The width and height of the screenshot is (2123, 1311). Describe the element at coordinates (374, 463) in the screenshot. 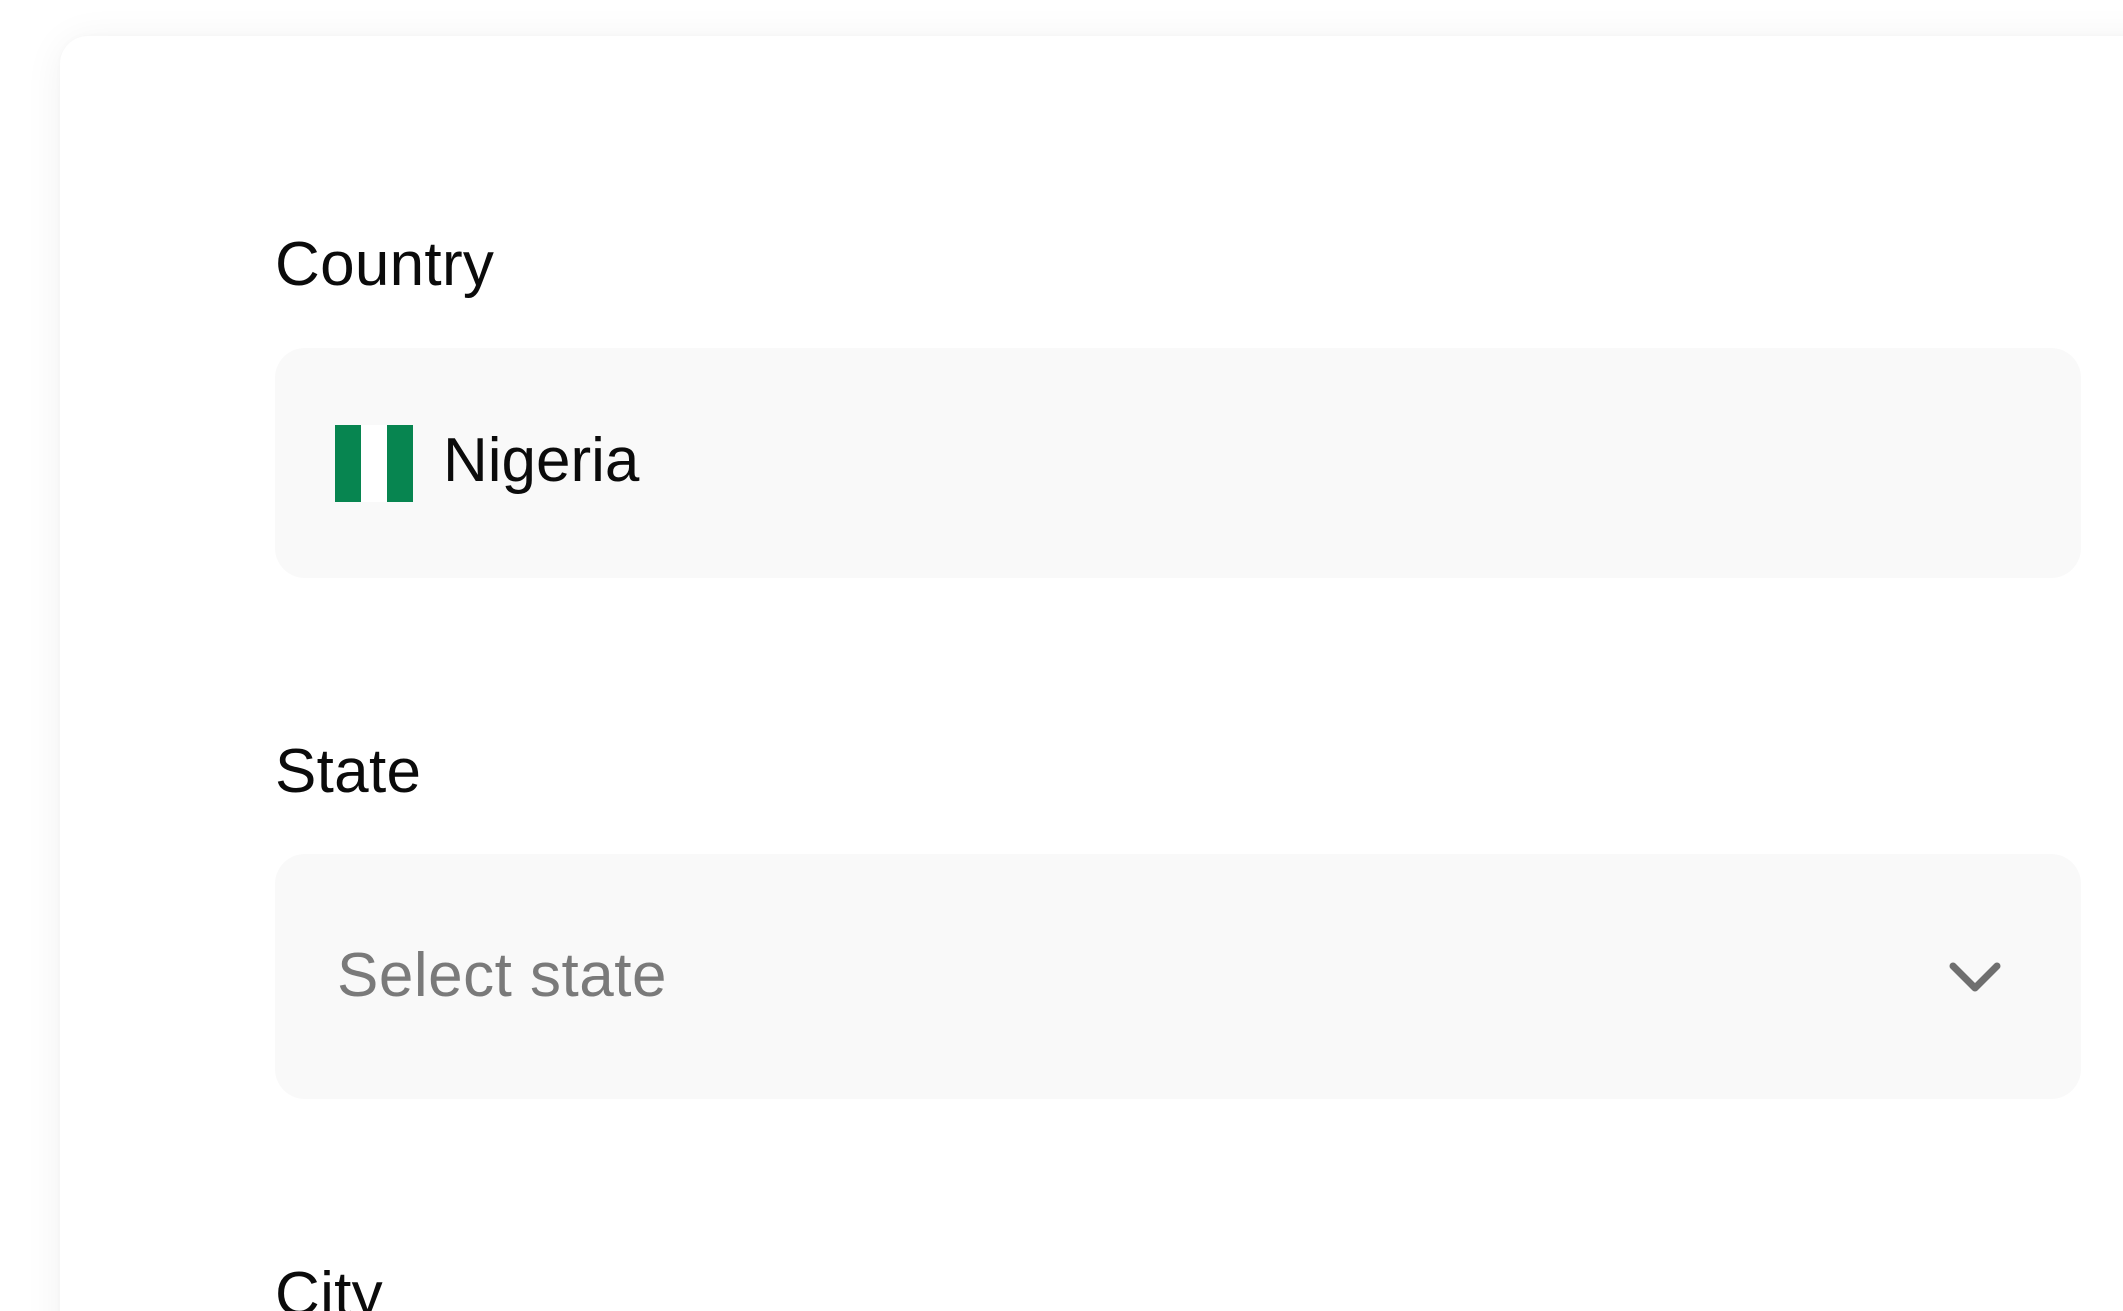

I see `nigeria-flag-icon` at that location.